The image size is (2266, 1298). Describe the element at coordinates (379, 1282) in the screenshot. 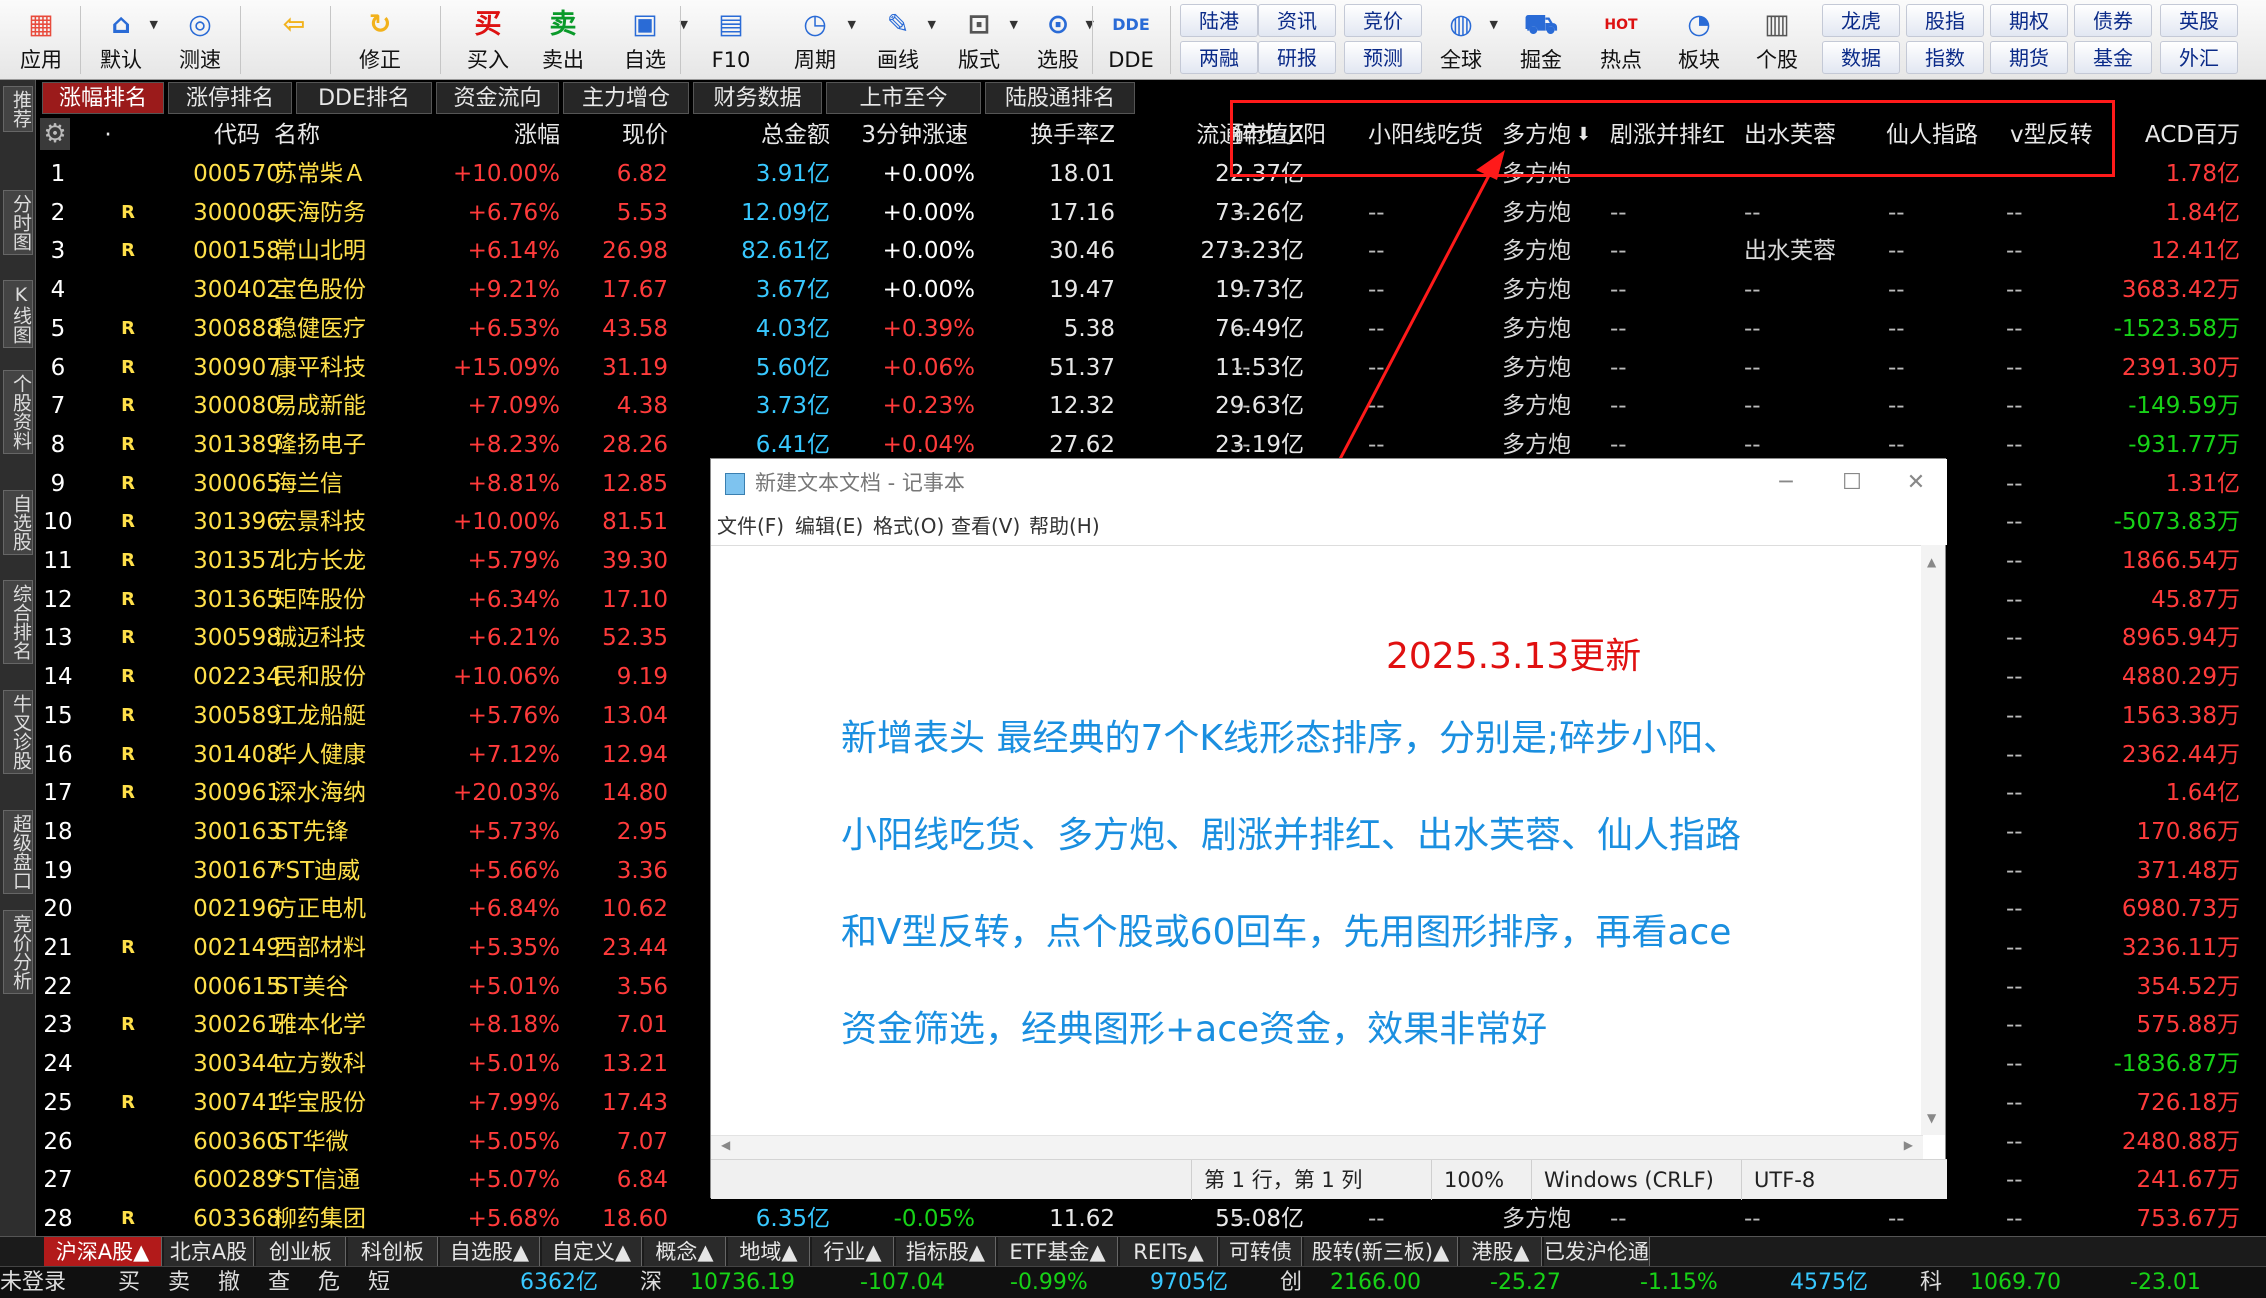

I see `status-item: 短` at that location.